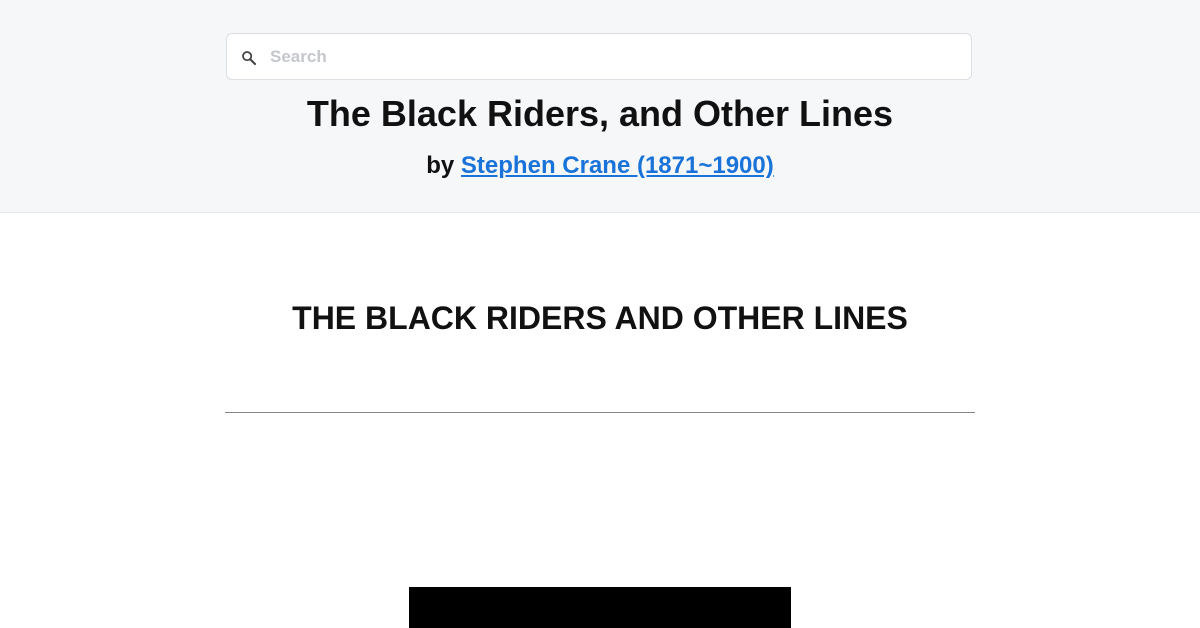  I want to click on byline-prefix: by, so click(440, 165).